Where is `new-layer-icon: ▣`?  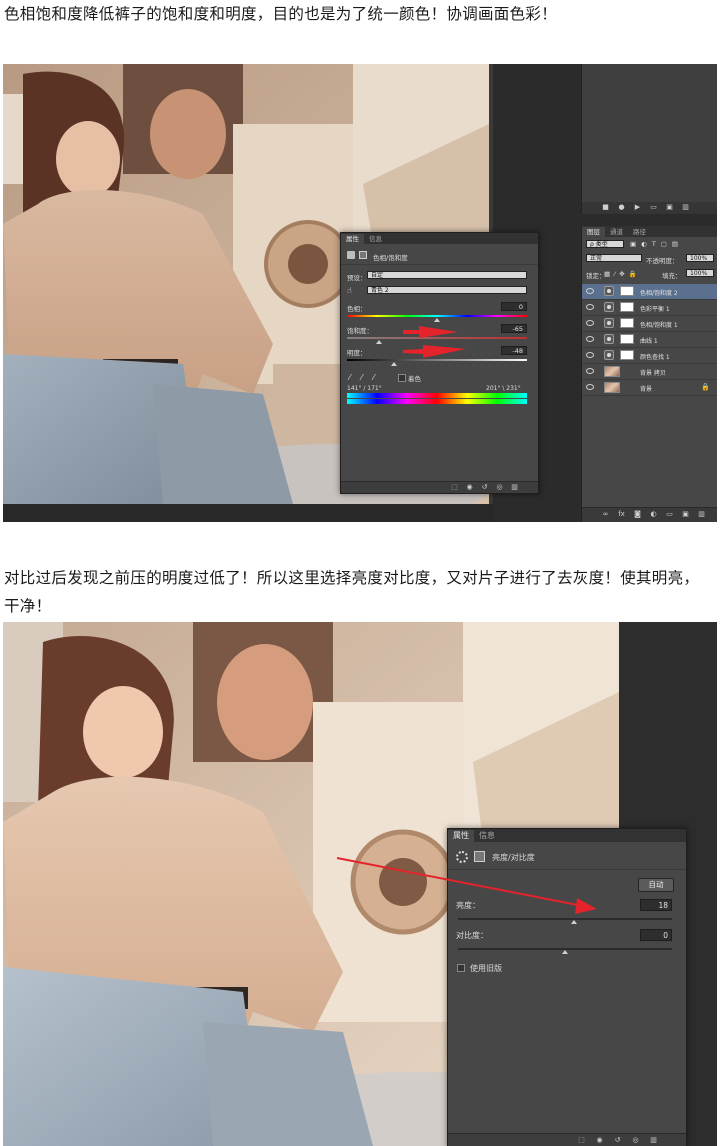
new-layer-icon: ▣ is located at coordinates (685, 514).